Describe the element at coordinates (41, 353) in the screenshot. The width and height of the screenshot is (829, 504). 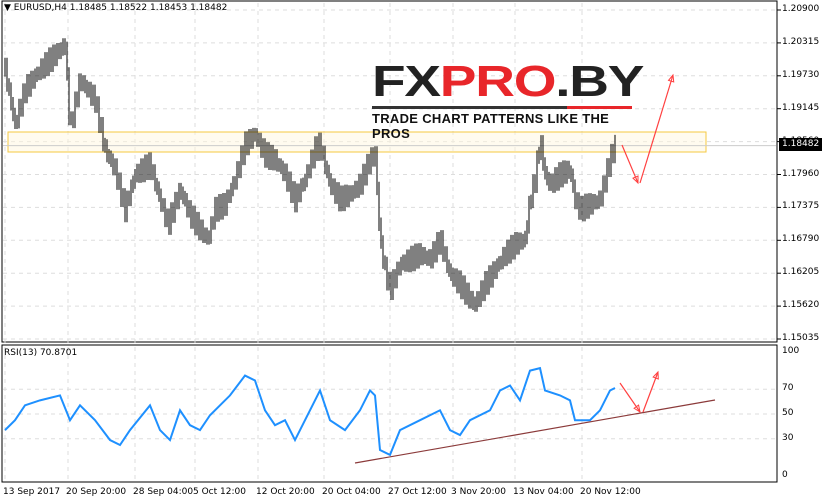
I see `rsi-label: RSI(13) 70.8701` at that location.